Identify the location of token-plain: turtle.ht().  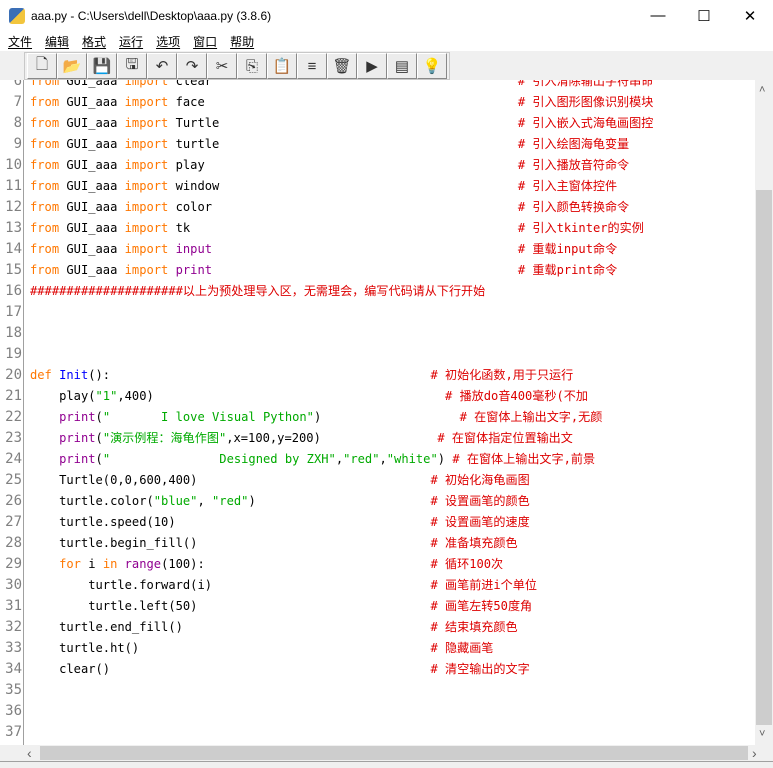
(230, 648).